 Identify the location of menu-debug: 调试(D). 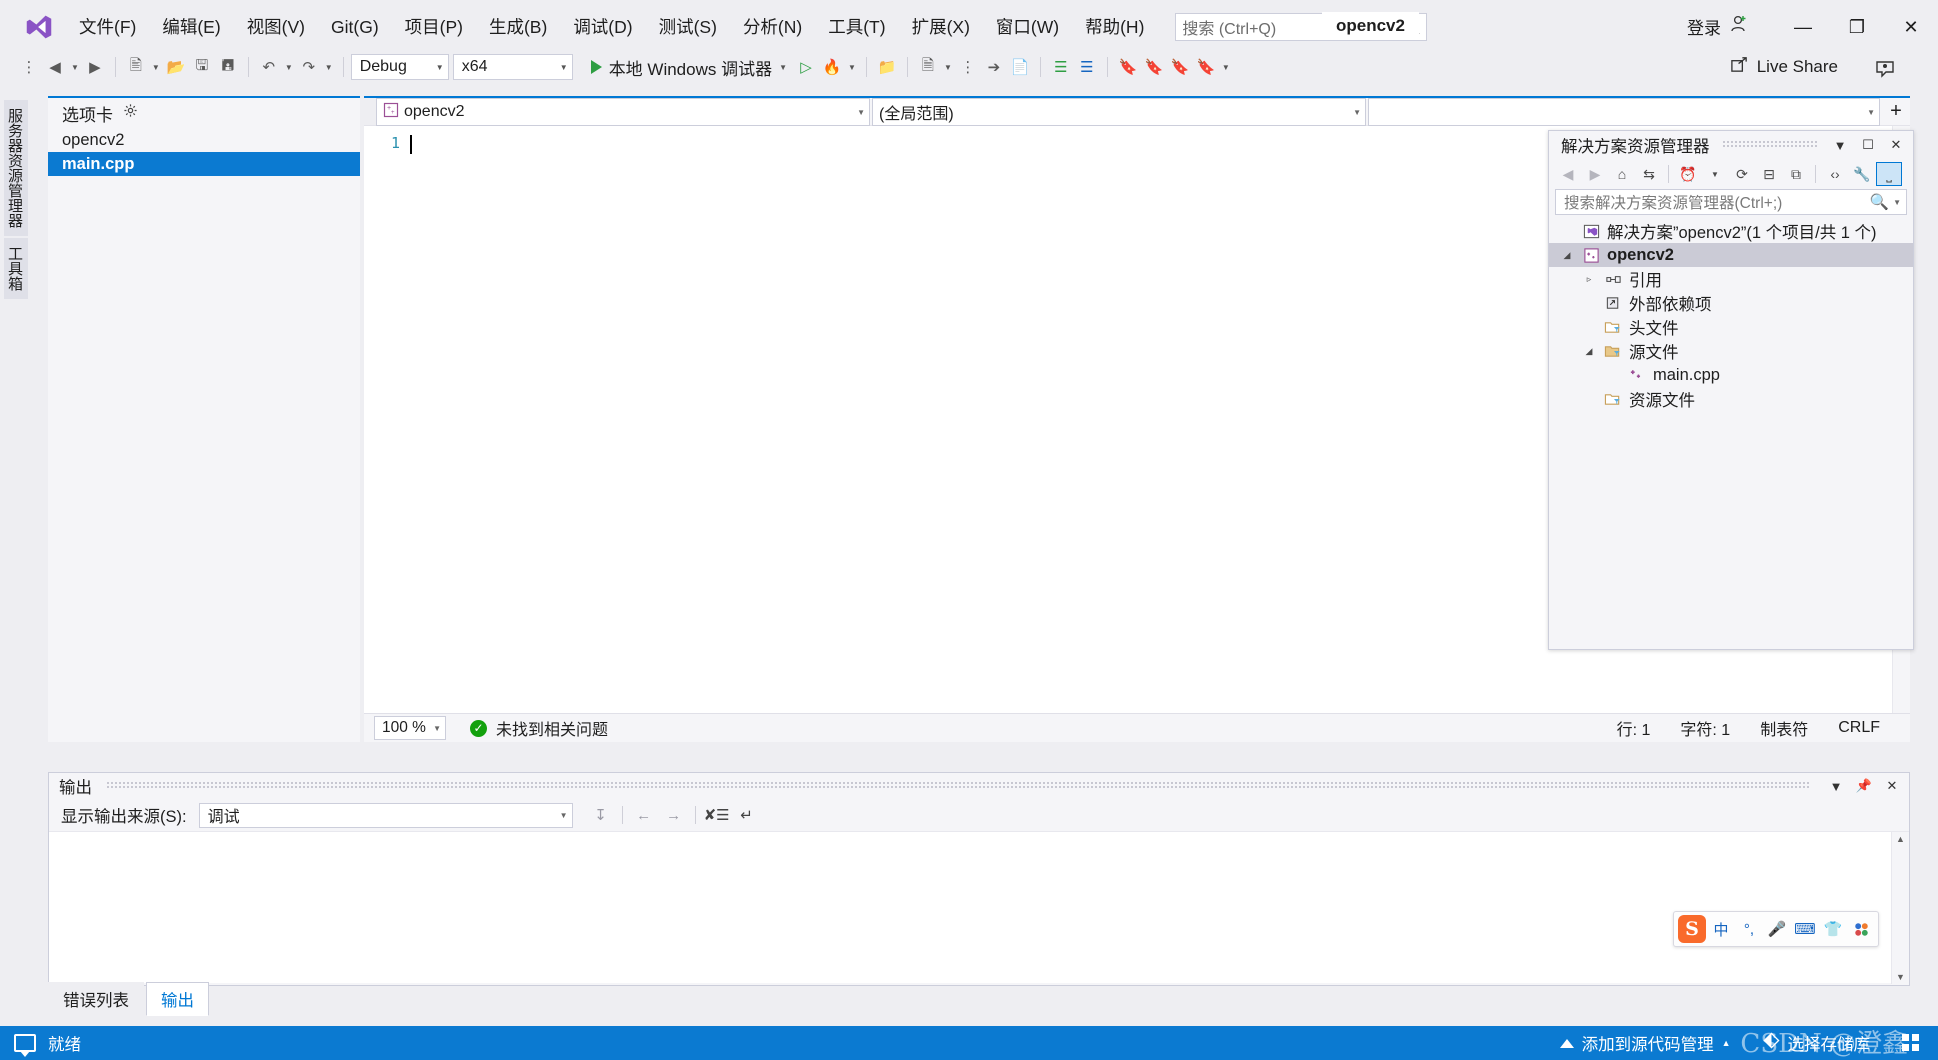
(602, 27).